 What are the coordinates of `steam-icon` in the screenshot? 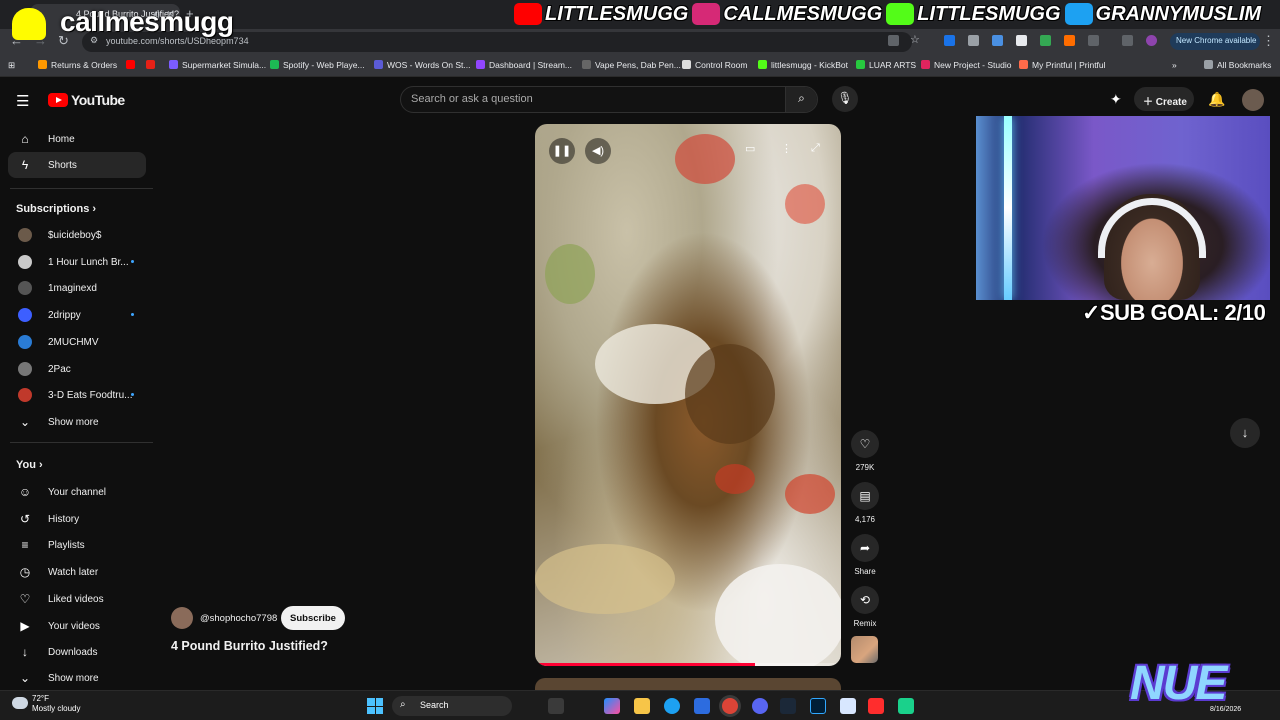 It's located at (788, 706).